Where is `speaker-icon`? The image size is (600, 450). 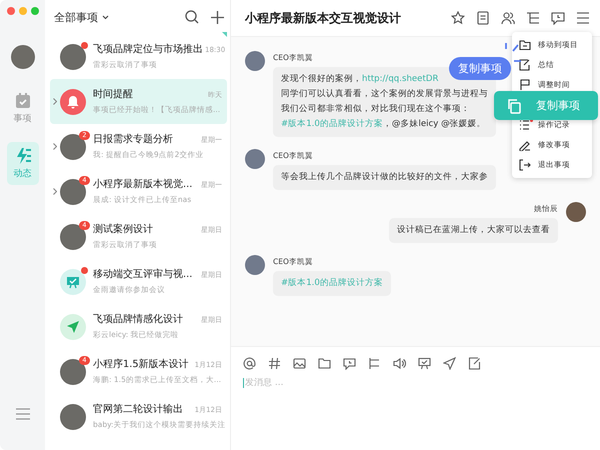
speaker-icon is located at coordinates (399, 363).